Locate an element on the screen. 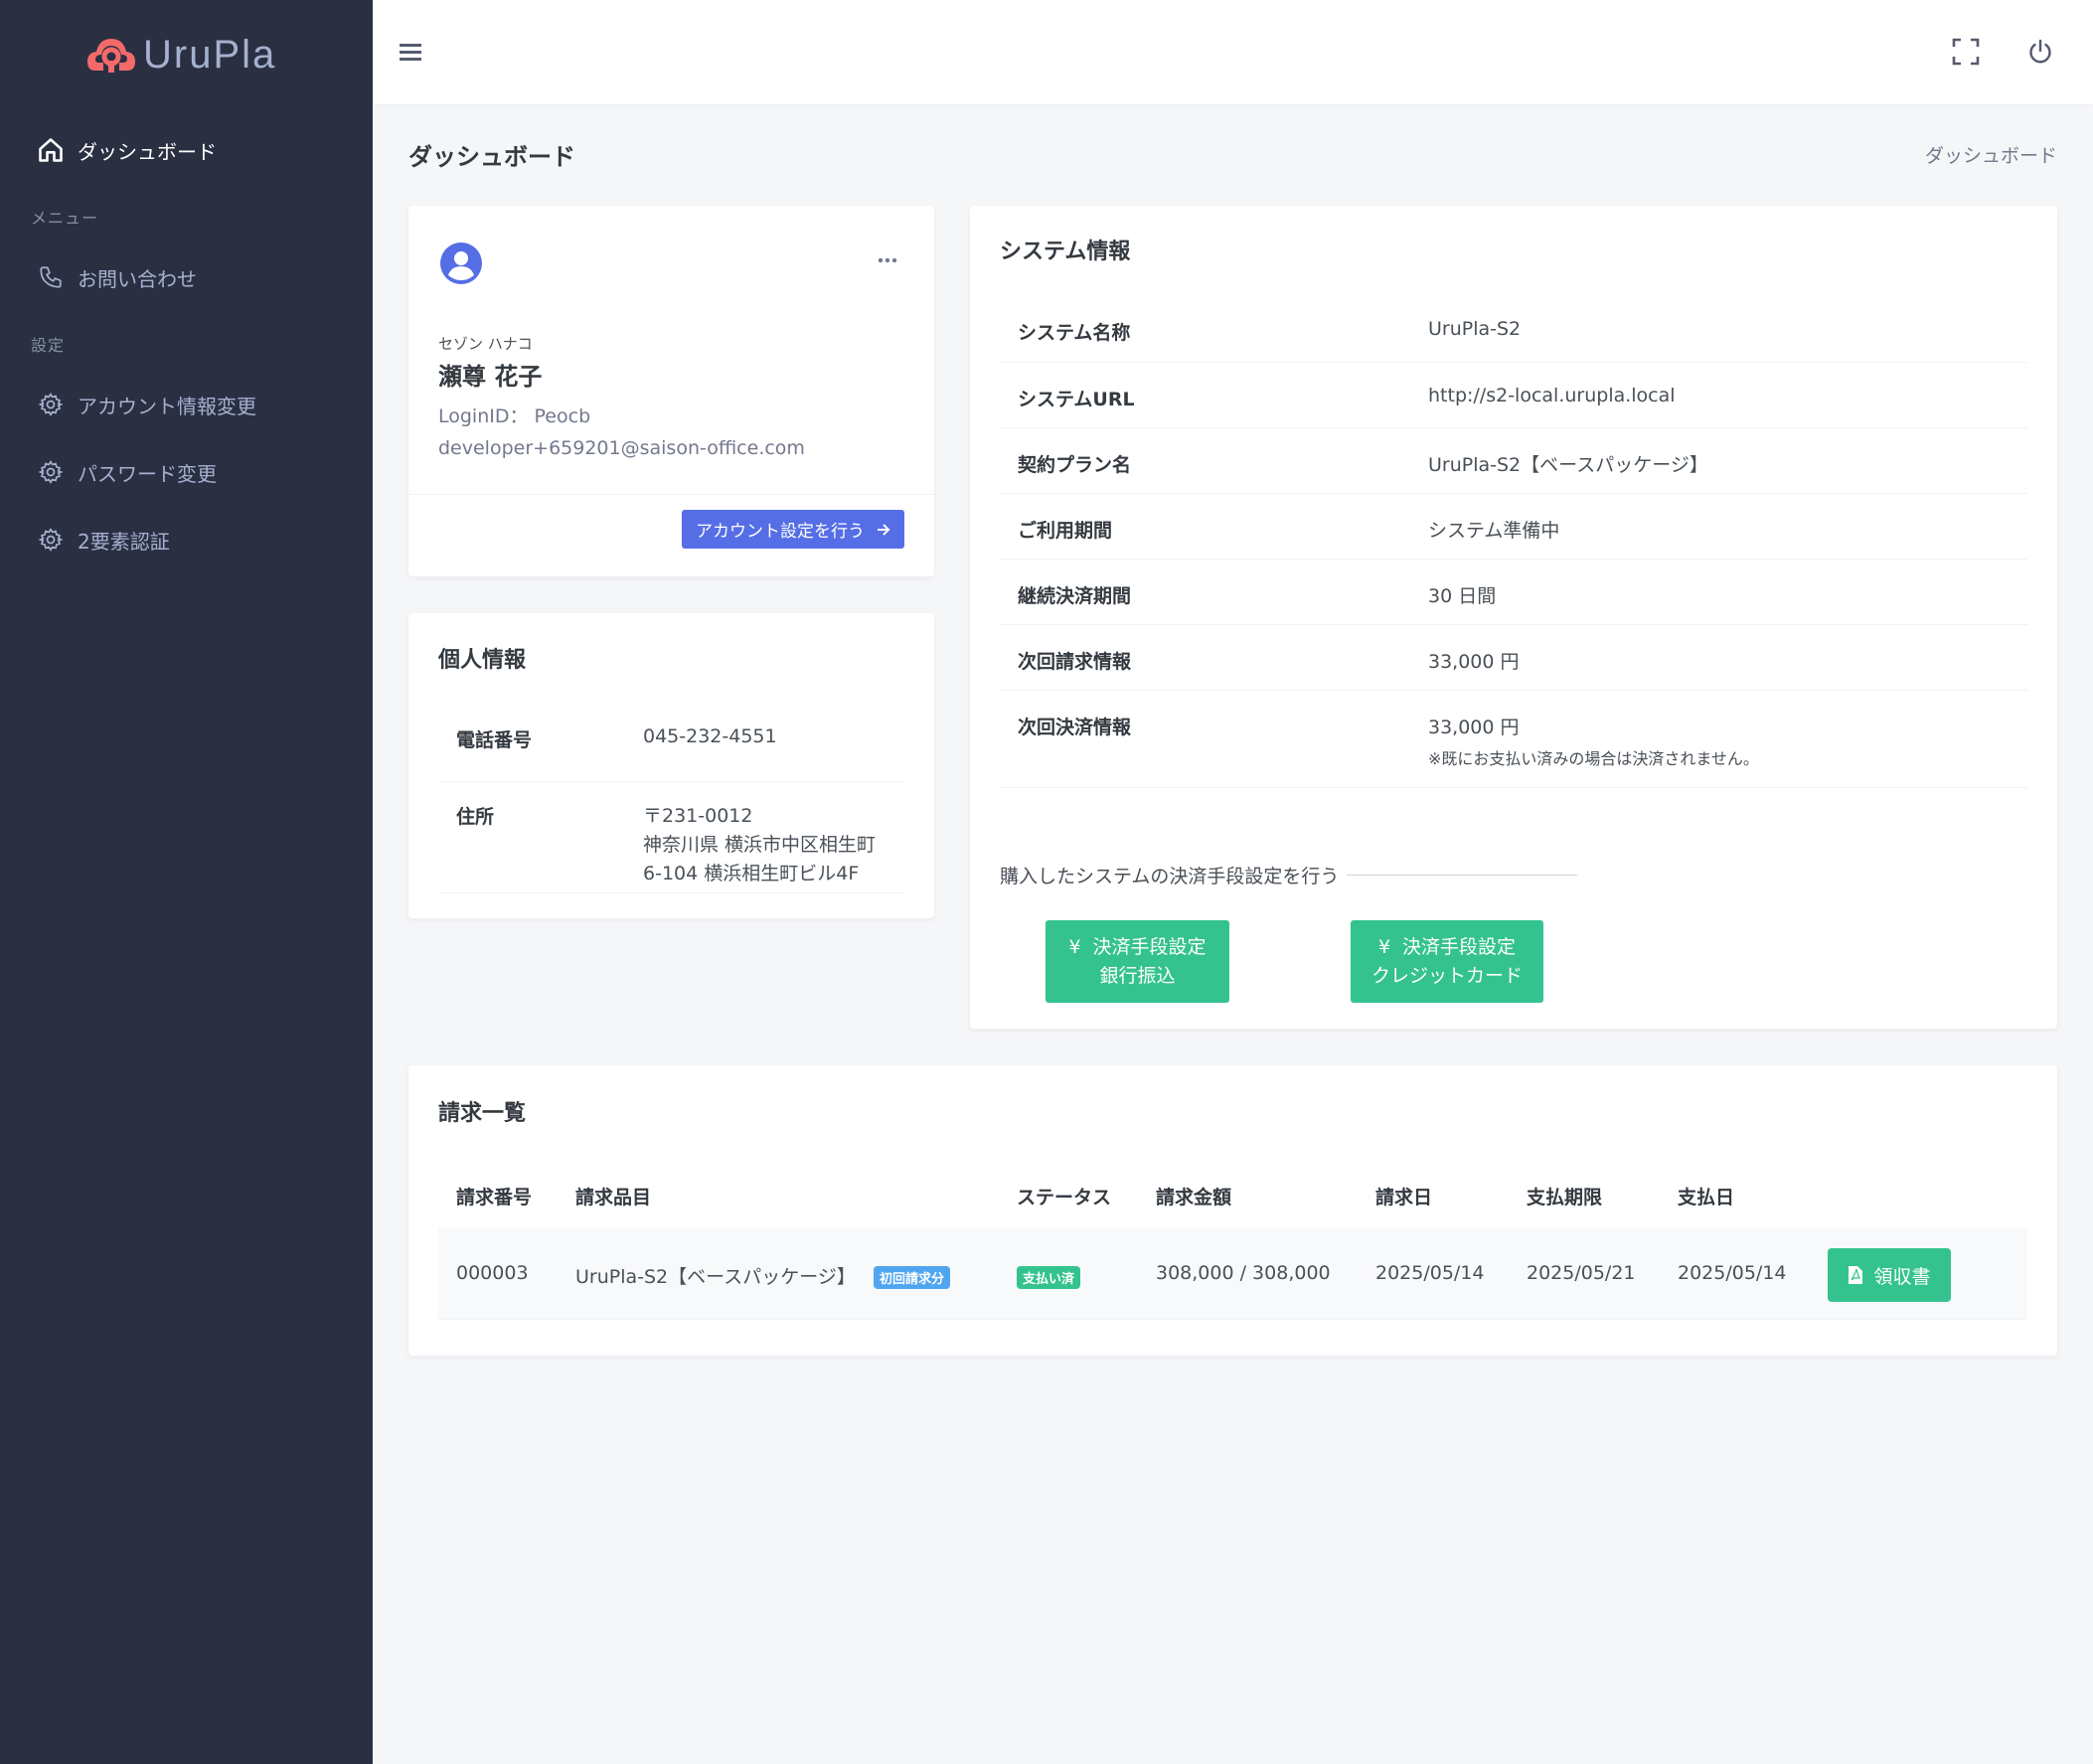 The image size is (2093, 1764). system-row-next-bill: 次回請求情報 33,000 円 is located at coordinates (1513, 658).